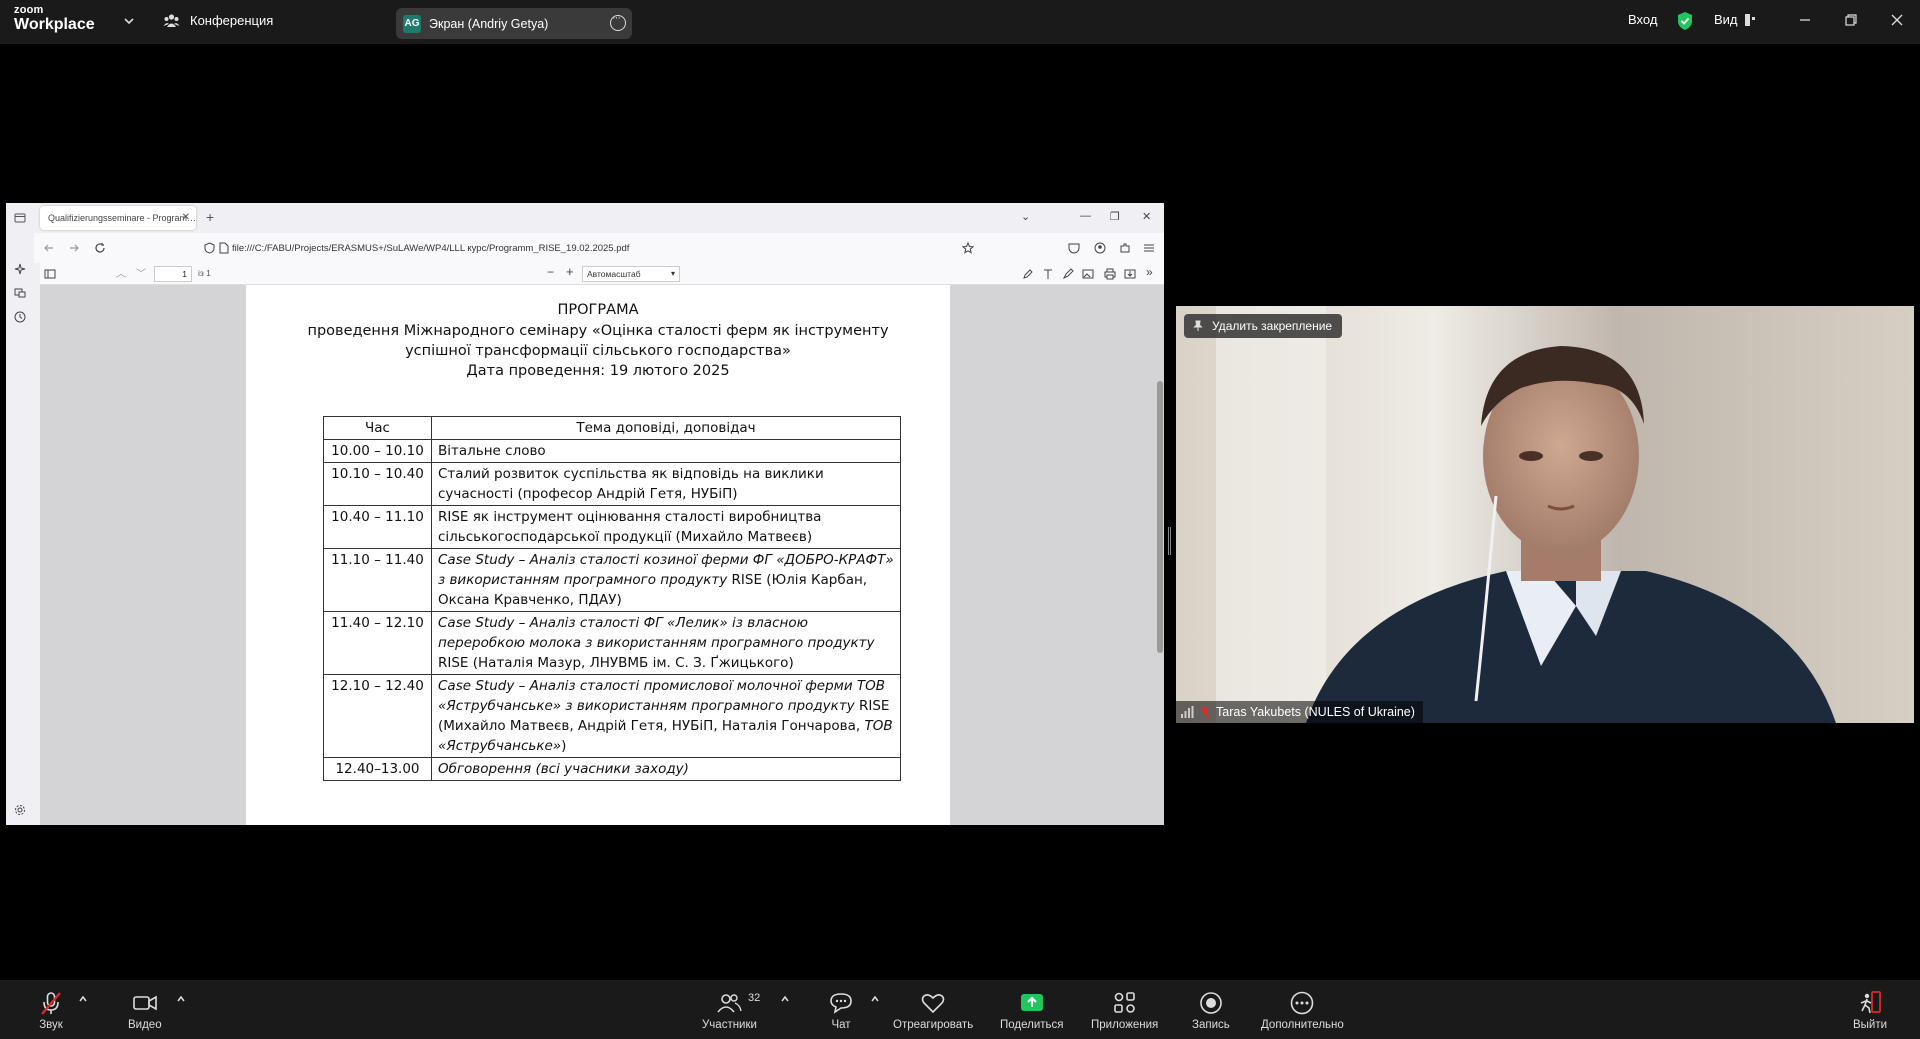  What do you see at coordinates (1124, 1010) in the screenshot?
I see `apps-button: Приложения` at bounding box center [1124, 1010].